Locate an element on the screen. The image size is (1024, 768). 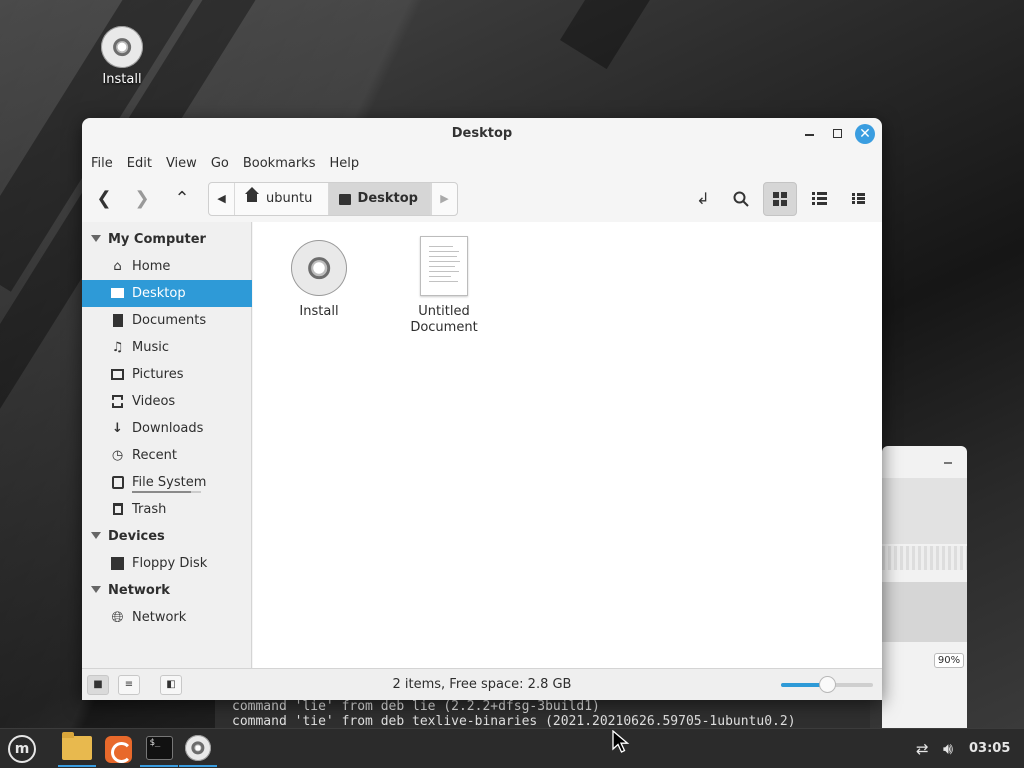
sidebar-section-network: Network is located at coordinates (167, 590).